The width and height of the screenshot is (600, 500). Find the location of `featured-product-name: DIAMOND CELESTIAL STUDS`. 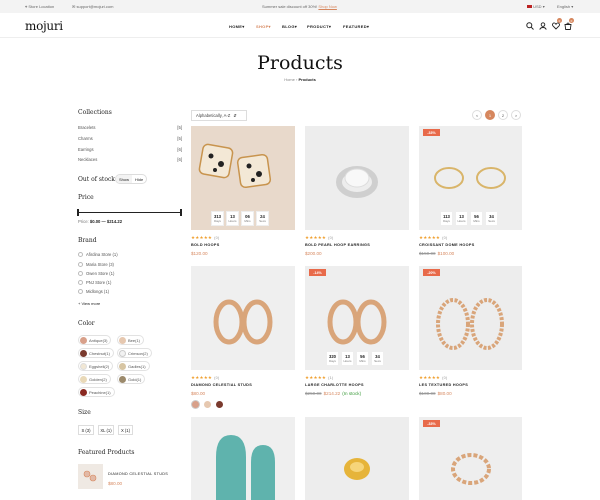

featured-product-name: DIAMOND CELESTIAL STUDS is located at coordinates (138, 474).